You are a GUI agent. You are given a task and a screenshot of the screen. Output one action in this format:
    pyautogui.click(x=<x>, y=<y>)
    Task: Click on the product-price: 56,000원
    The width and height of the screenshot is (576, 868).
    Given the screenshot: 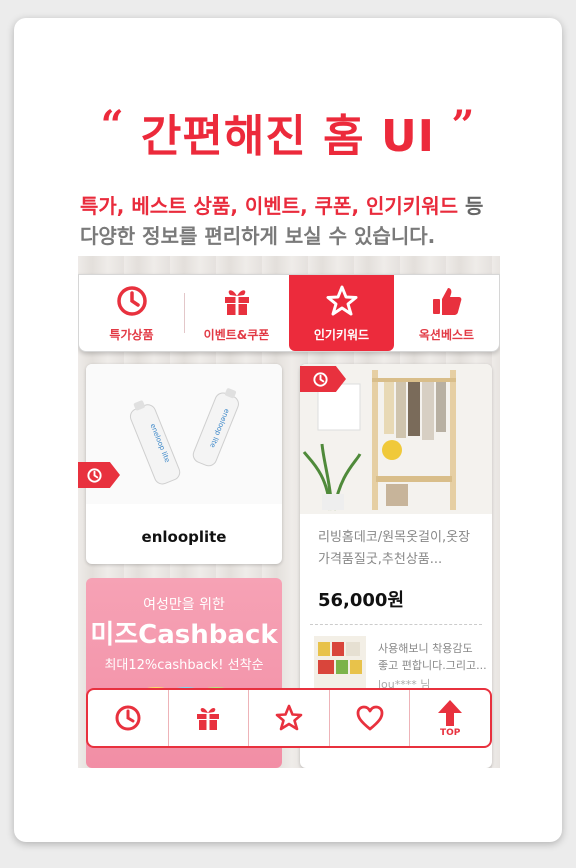 What is the action you would take?
    pyautogui.click(x=361, y=600)
    